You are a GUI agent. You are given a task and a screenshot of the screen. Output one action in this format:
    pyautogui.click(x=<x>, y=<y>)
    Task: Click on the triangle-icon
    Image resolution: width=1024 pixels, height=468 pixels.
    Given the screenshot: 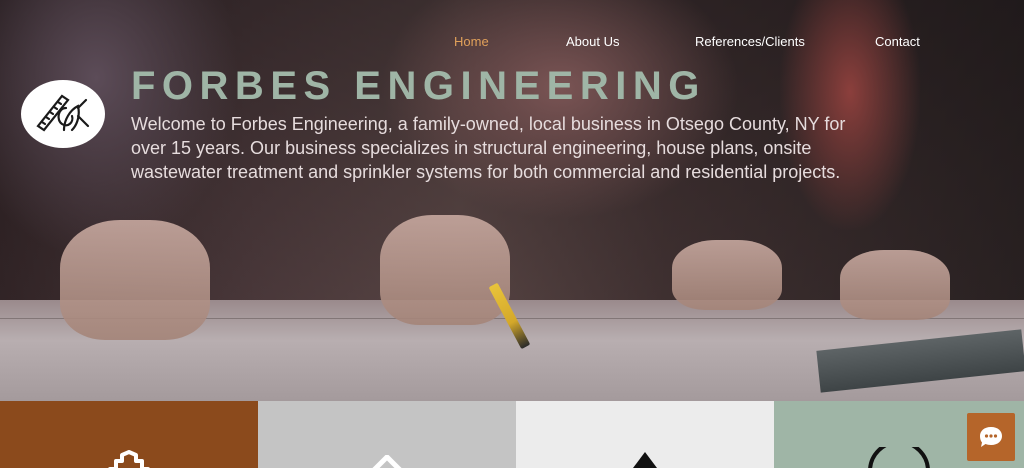 What is the action you would take?
    pyautogui.click(x=645, y=460)
    